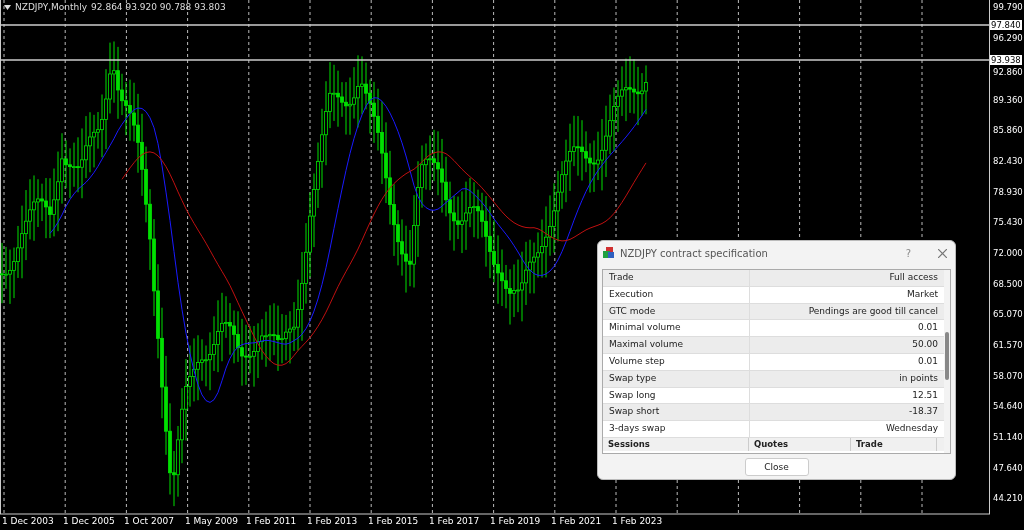  Describe the element at coordinates (1008, 38) in the screenshot. I see `price-label: 96.290` at that location.